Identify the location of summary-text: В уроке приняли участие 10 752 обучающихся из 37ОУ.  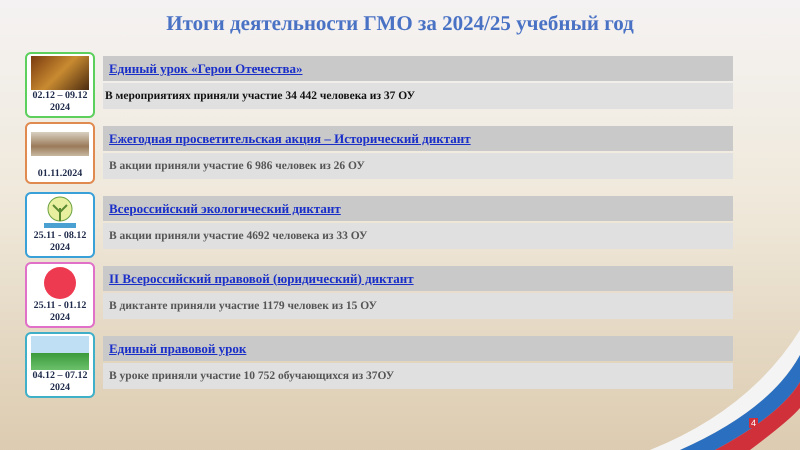
(418, 376).